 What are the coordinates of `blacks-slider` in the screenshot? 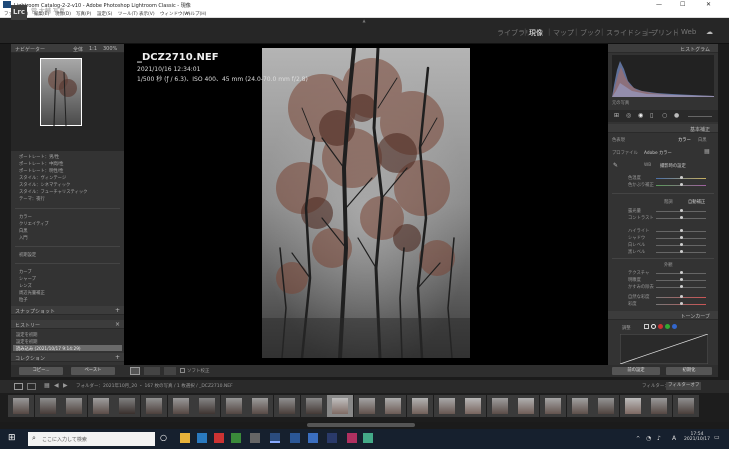 It's located at (681, 251).